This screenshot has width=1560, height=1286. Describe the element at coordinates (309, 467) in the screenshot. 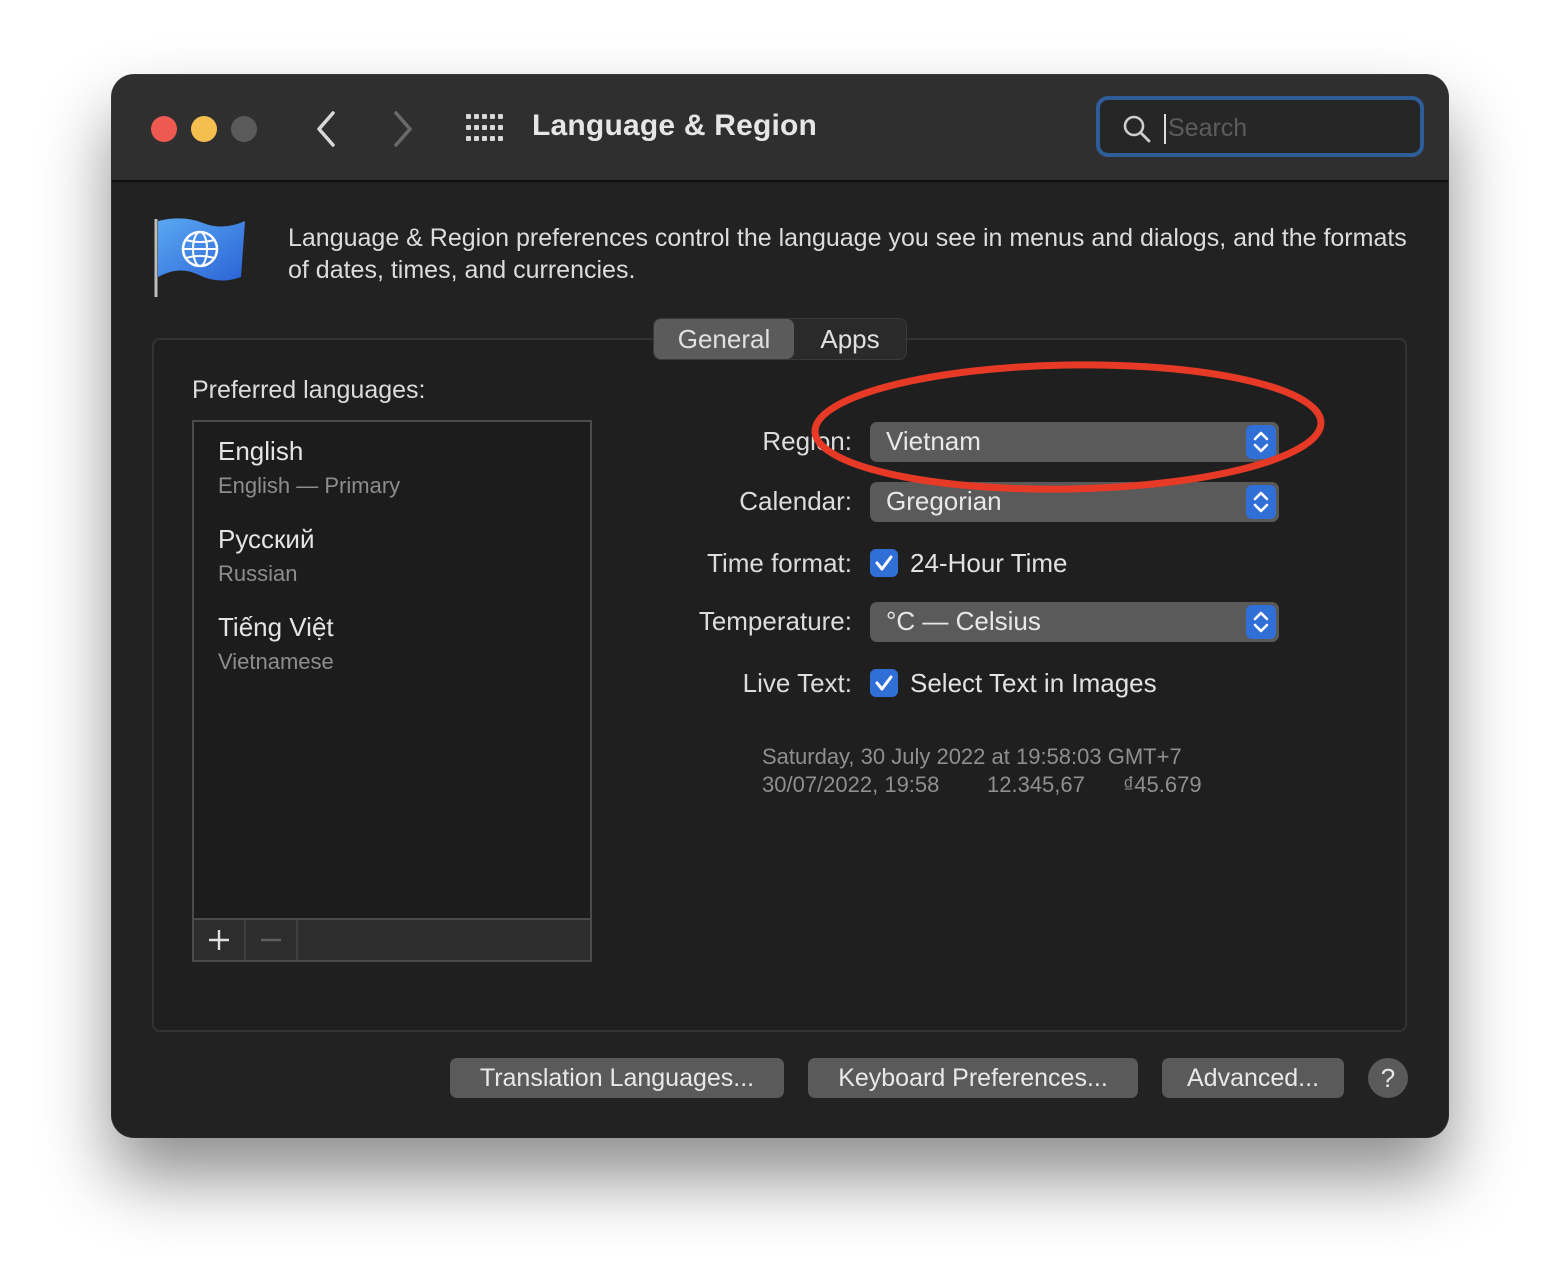

I see `list-item-english: English English — Primary` at that location.